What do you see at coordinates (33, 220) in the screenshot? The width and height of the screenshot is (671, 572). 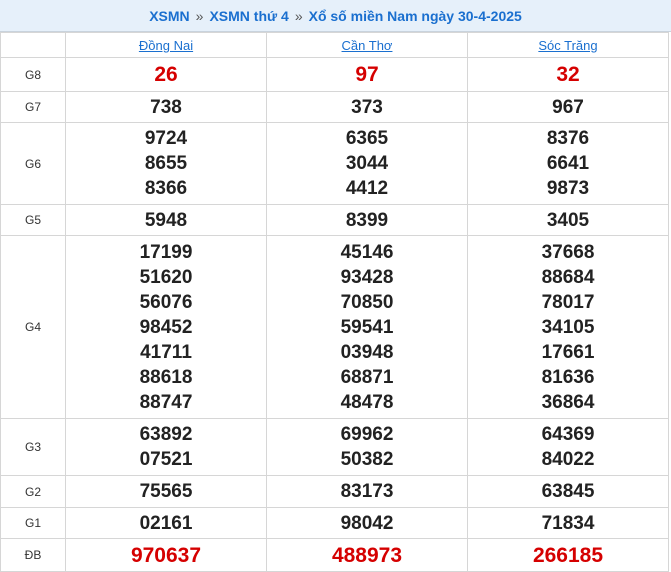 I see `prize-label: G5` at bounding box center [33, 220].